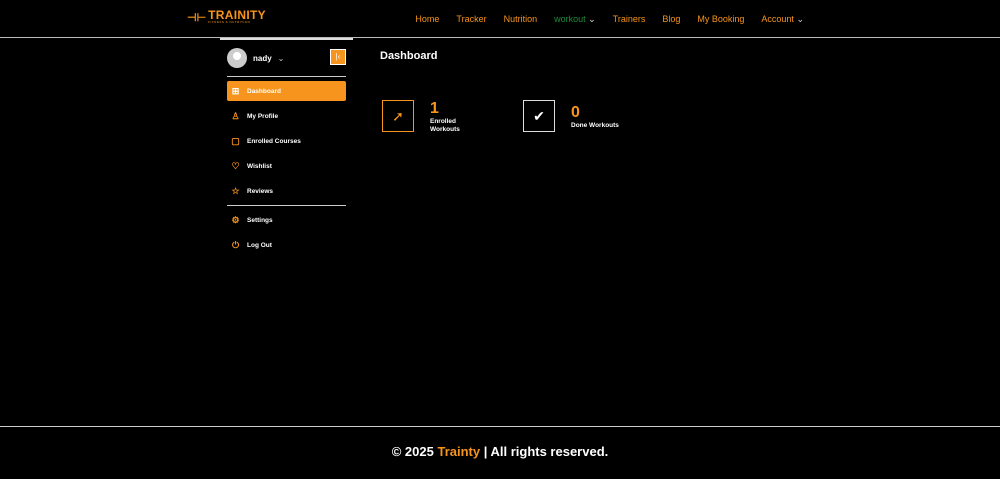 Image resolution: width=1000 pixels, height=479 pixels. Describe the element at coordinates (412, 451) in the screenshot. I see `copyright: © 2025` at that location.